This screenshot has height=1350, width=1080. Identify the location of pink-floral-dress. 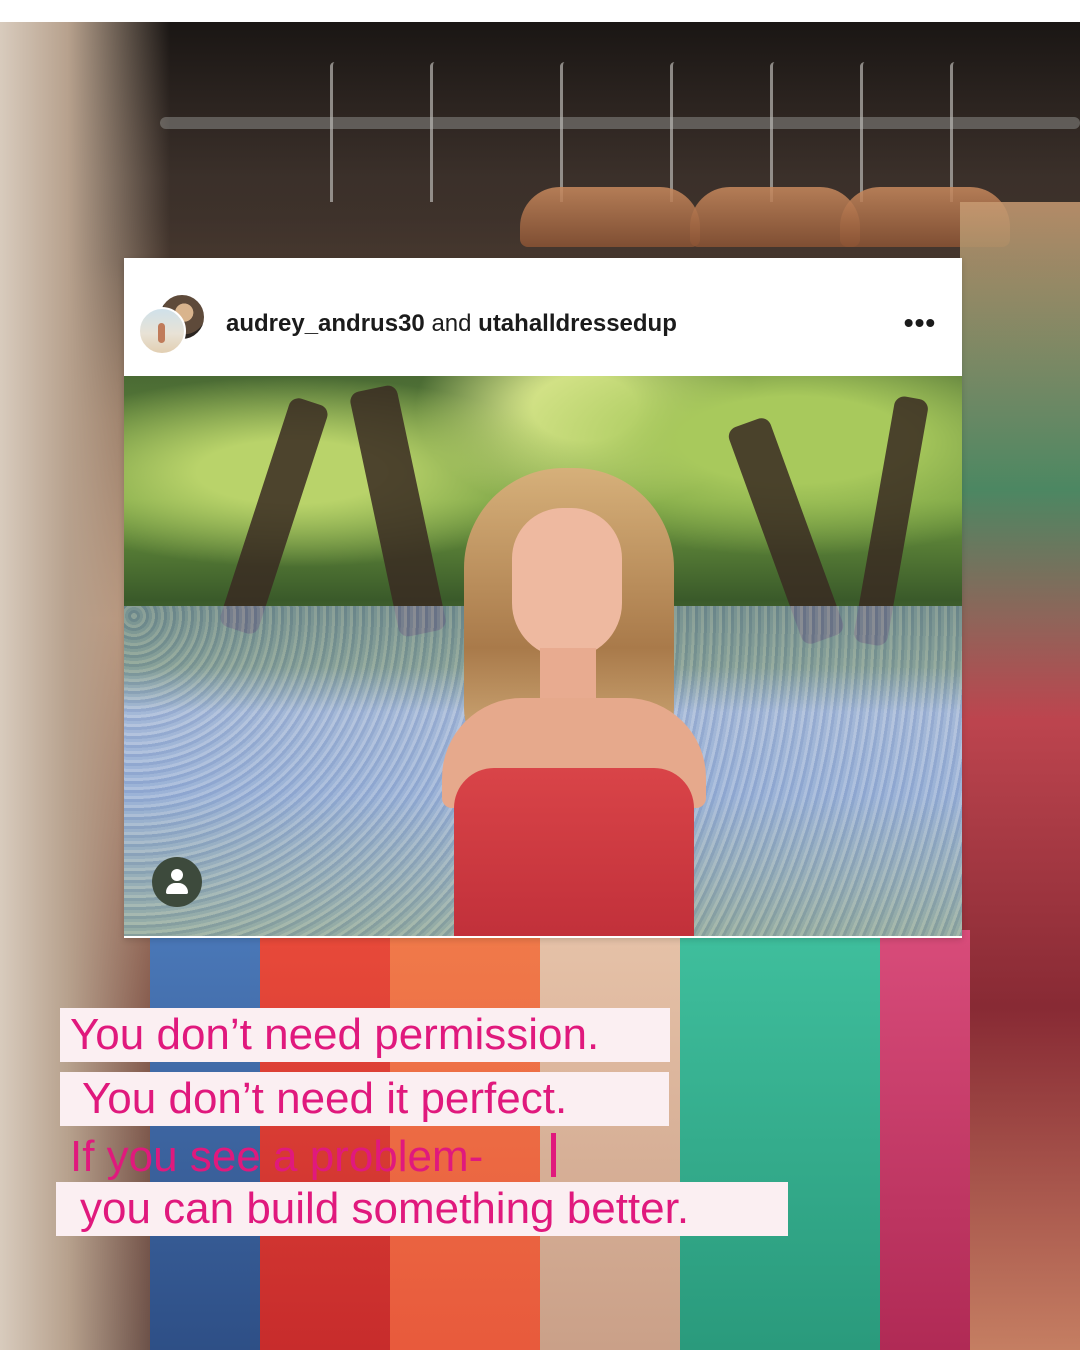
(925, 1140).